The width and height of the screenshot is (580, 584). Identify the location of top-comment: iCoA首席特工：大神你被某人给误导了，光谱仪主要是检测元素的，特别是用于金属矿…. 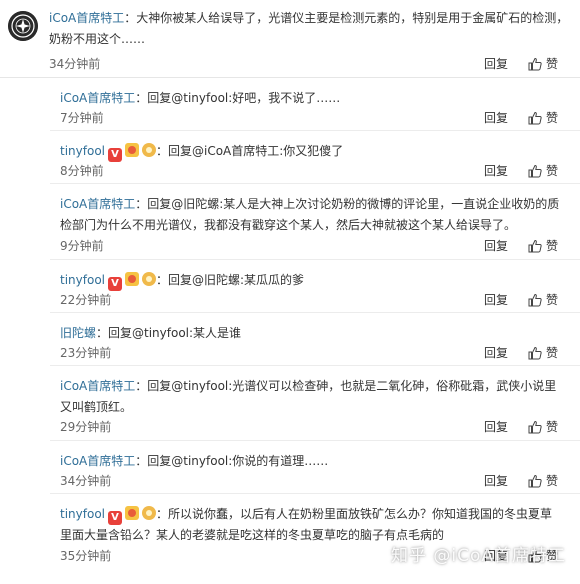
(290, 39).